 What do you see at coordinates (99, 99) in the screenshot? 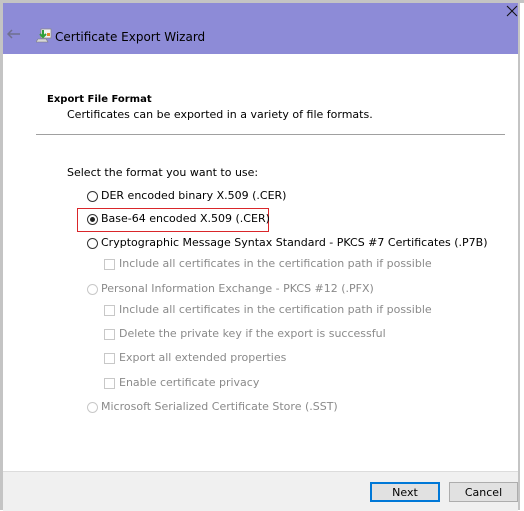
I see `section-title: Export File Format` at bounding box center [99, 99].